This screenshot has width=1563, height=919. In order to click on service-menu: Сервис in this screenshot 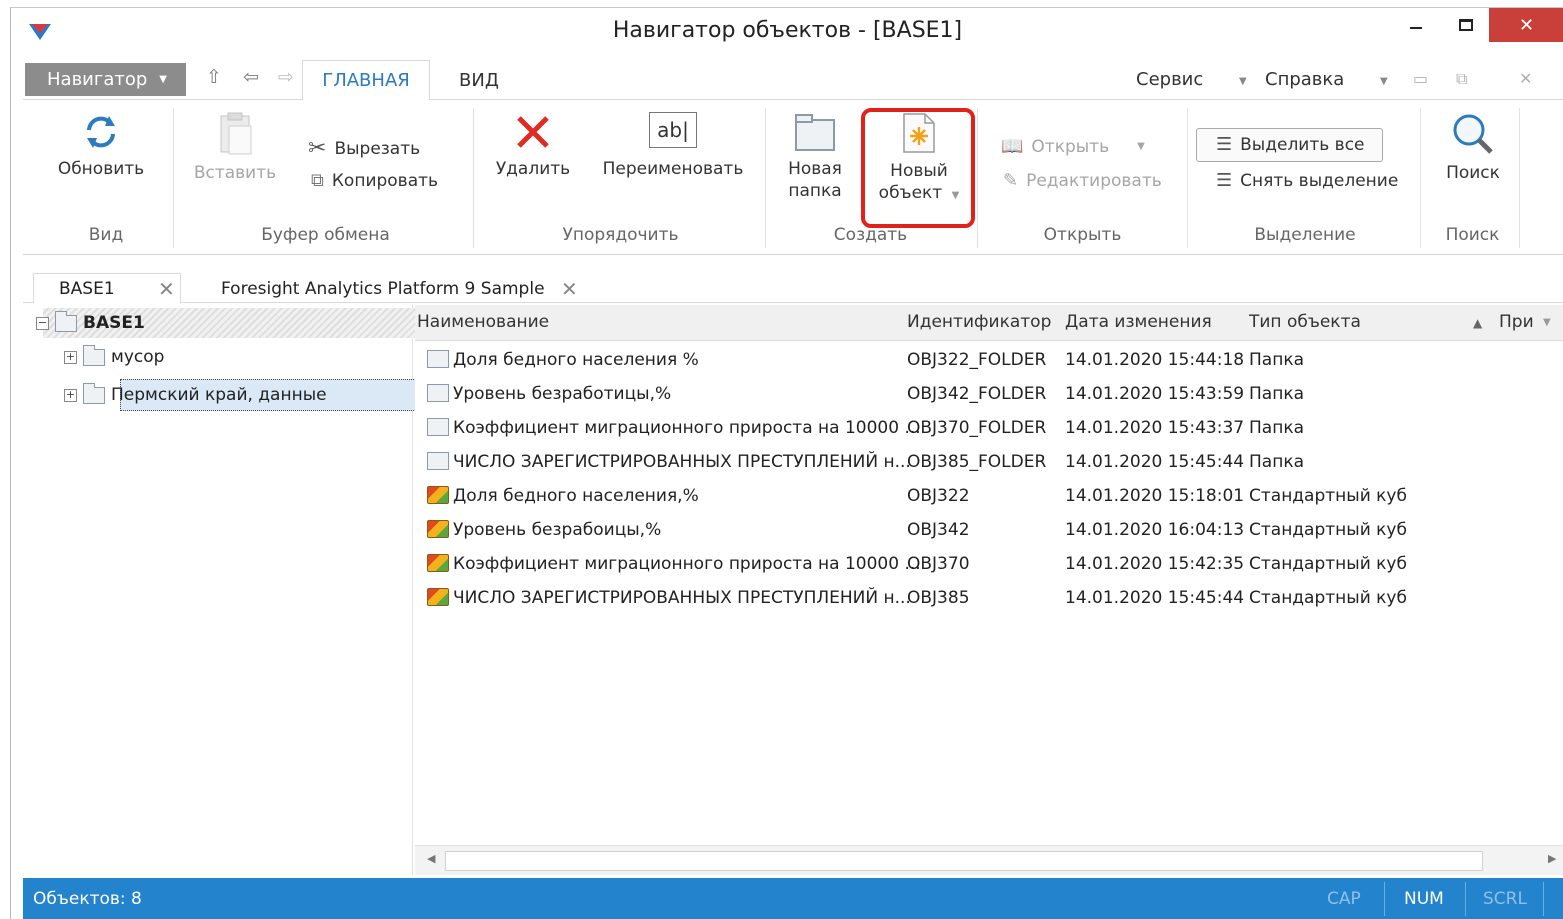, I will do `click(1169, 79)`.